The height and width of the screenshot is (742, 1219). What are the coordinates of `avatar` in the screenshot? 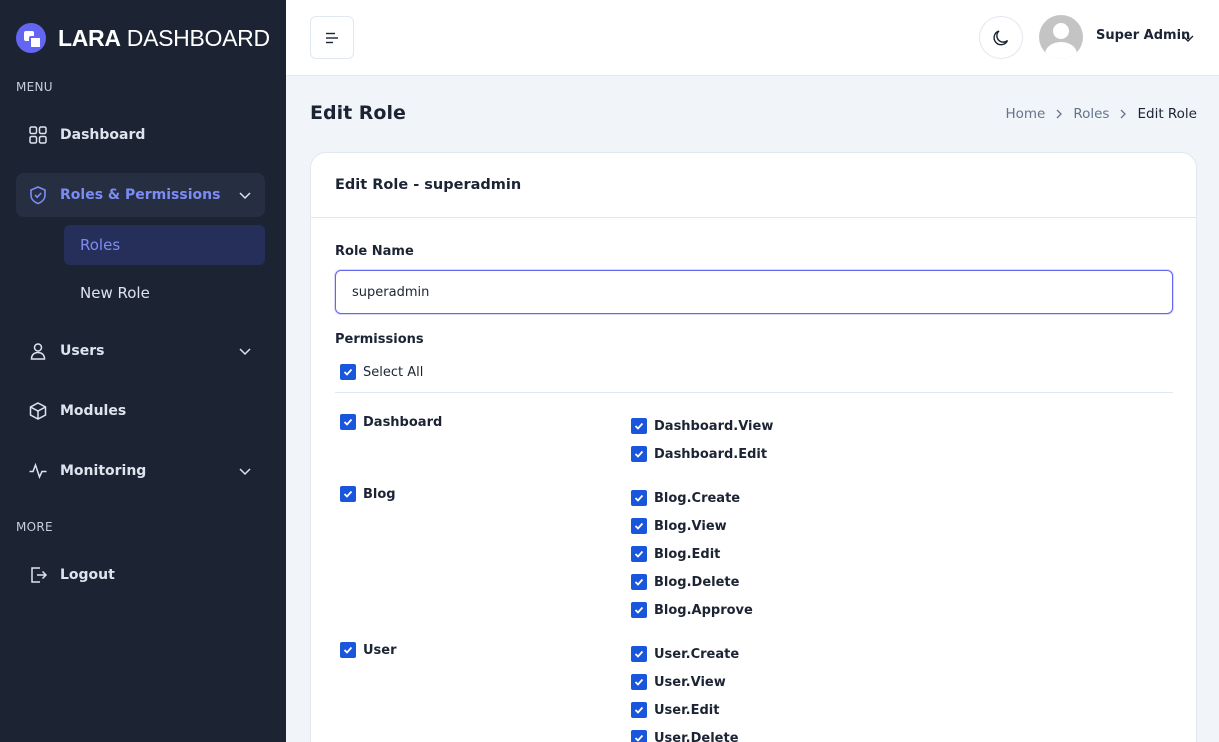 It's located at (1061, 37).